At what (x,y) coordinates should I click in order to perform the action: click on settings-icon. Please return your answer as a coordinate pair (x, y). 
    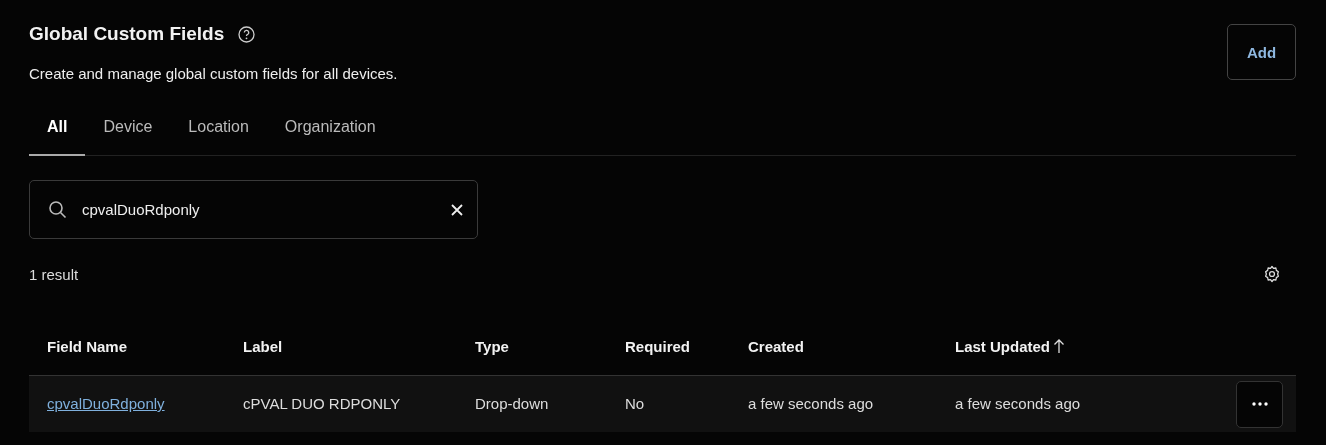
    Looking at the image, I should click on (1272, 274).